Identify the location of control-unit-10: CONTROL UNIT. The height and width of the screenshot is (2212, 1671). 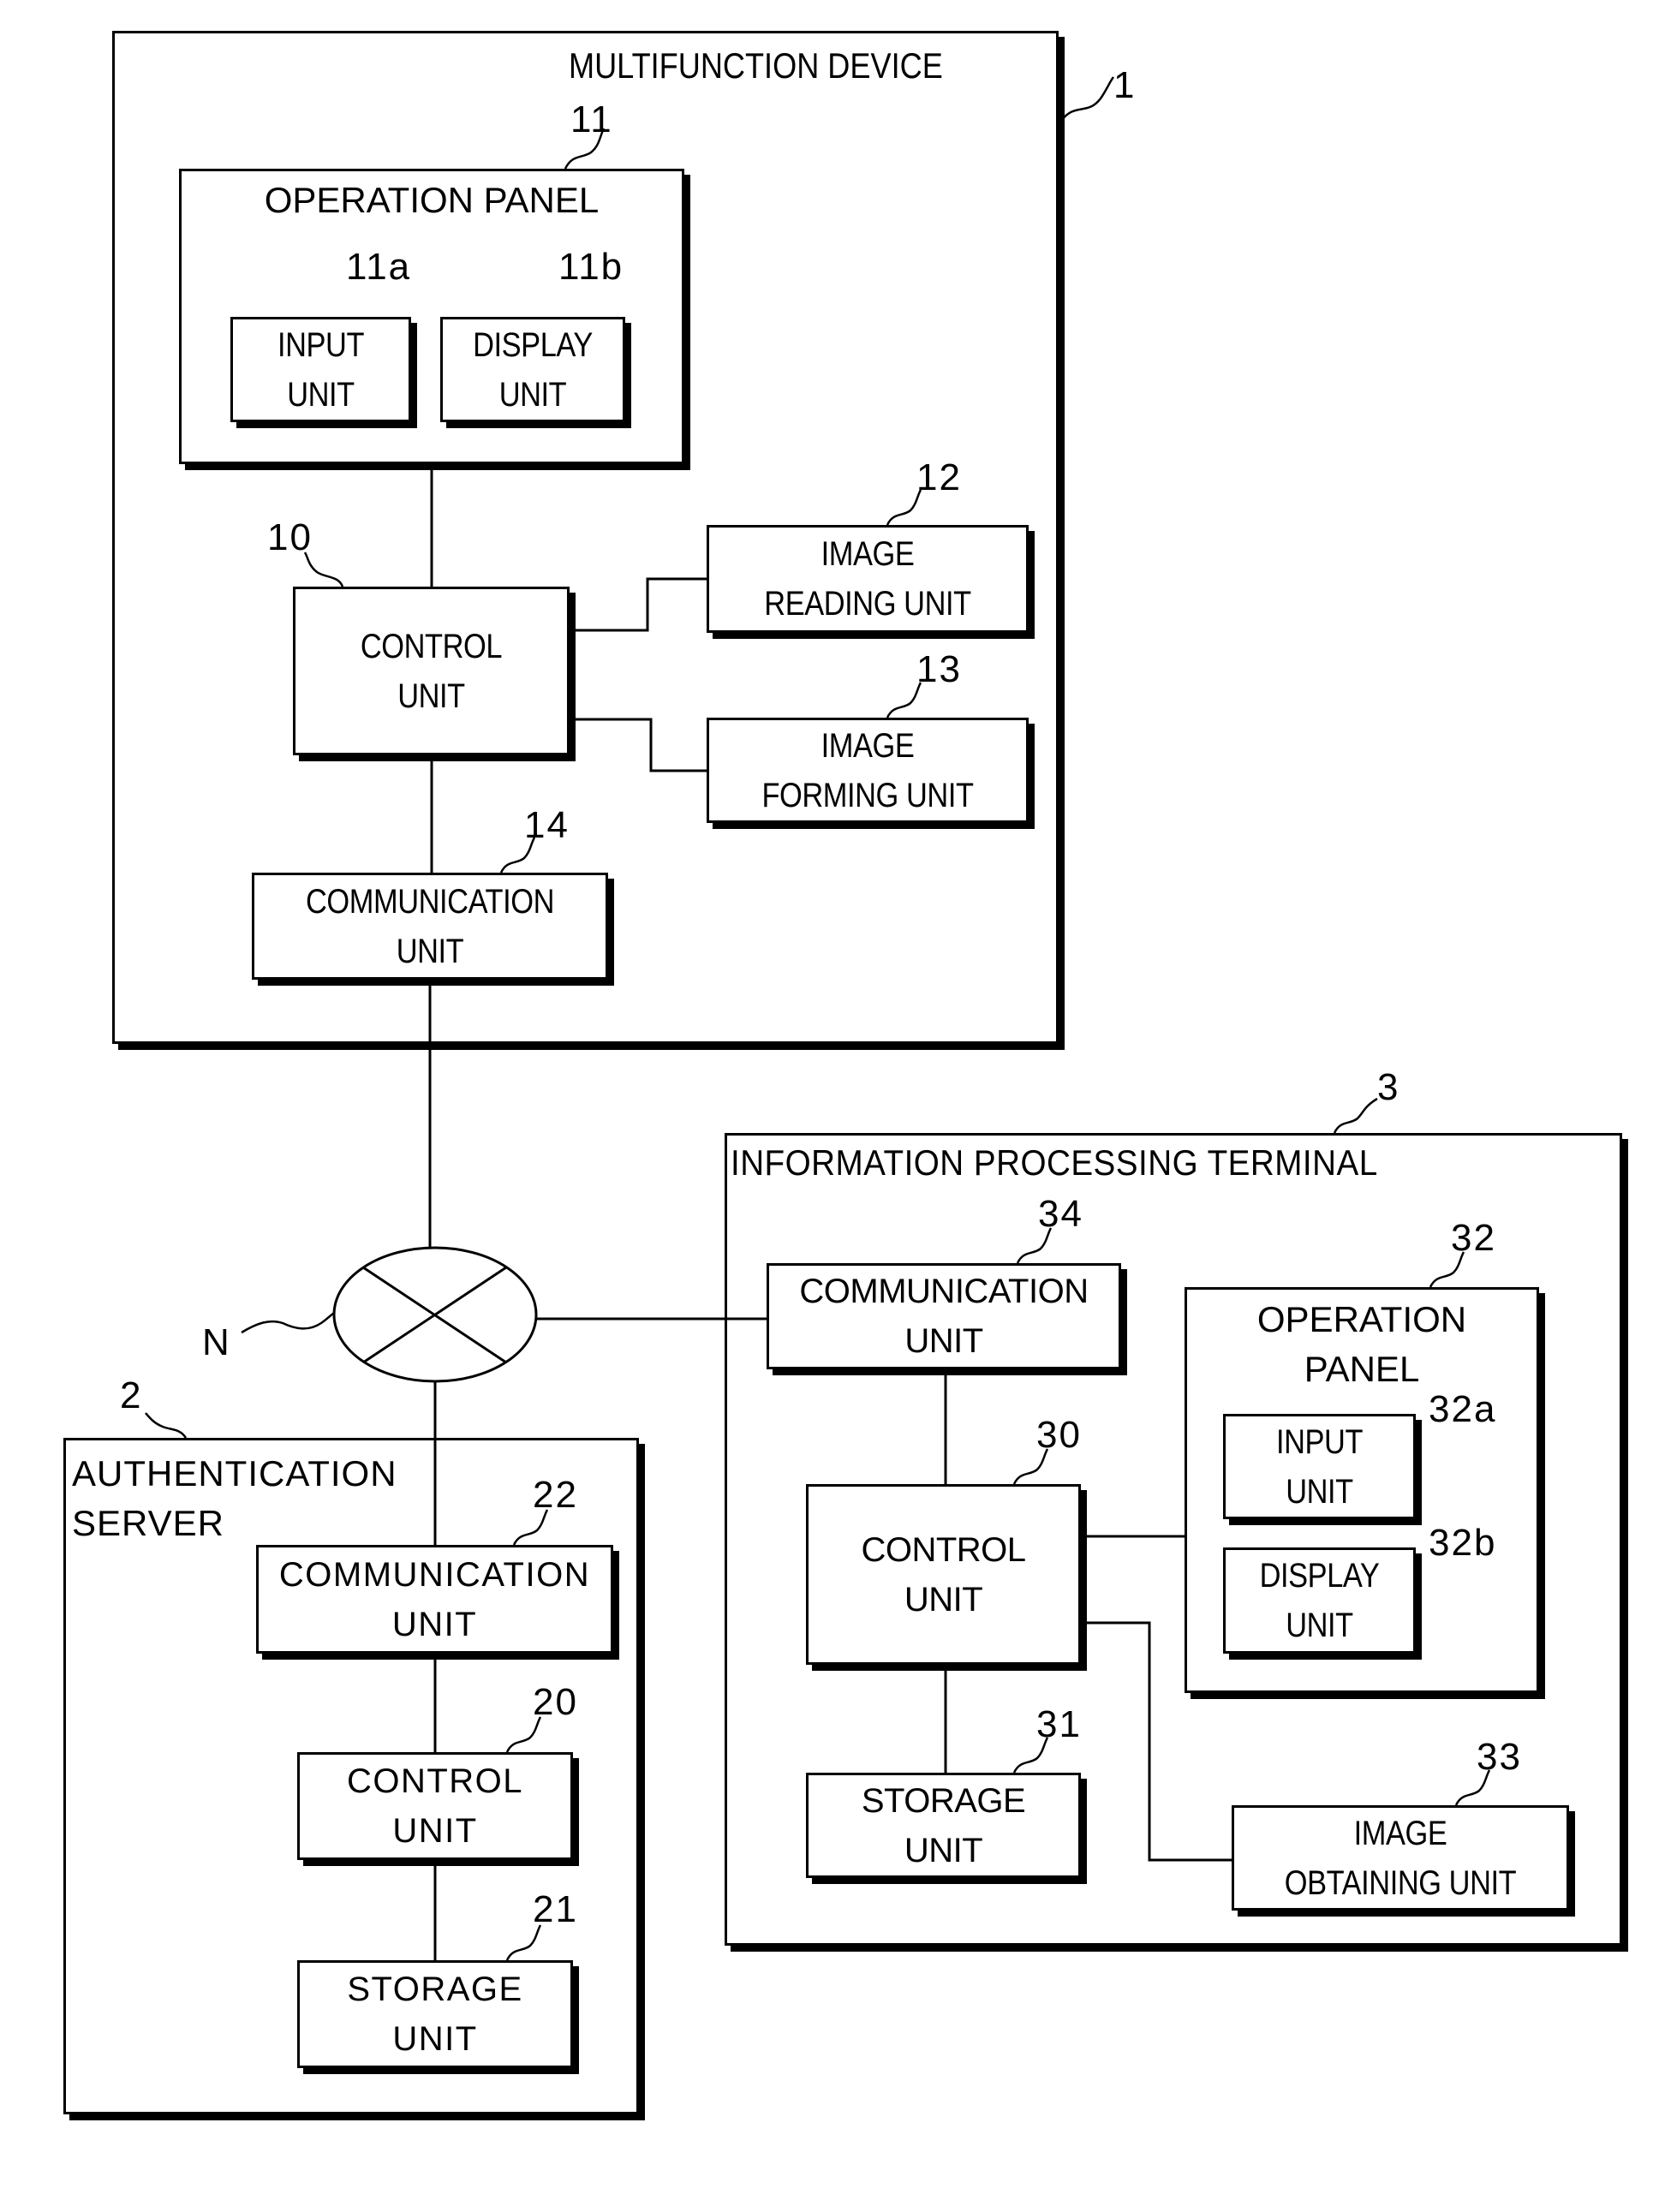
(431, 671).